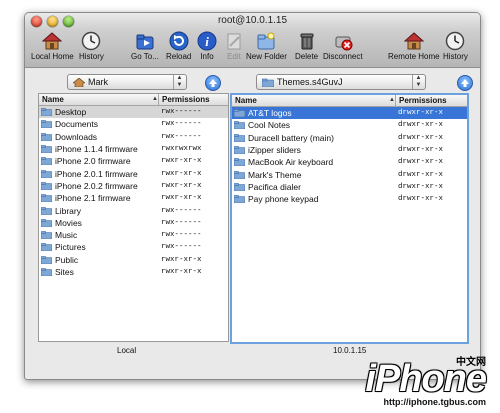  What do you see at coordinates (350, 350) in the screenshot?
I see `remote-pane-label: 10.0.1.15` at bounding box center [350, 350].